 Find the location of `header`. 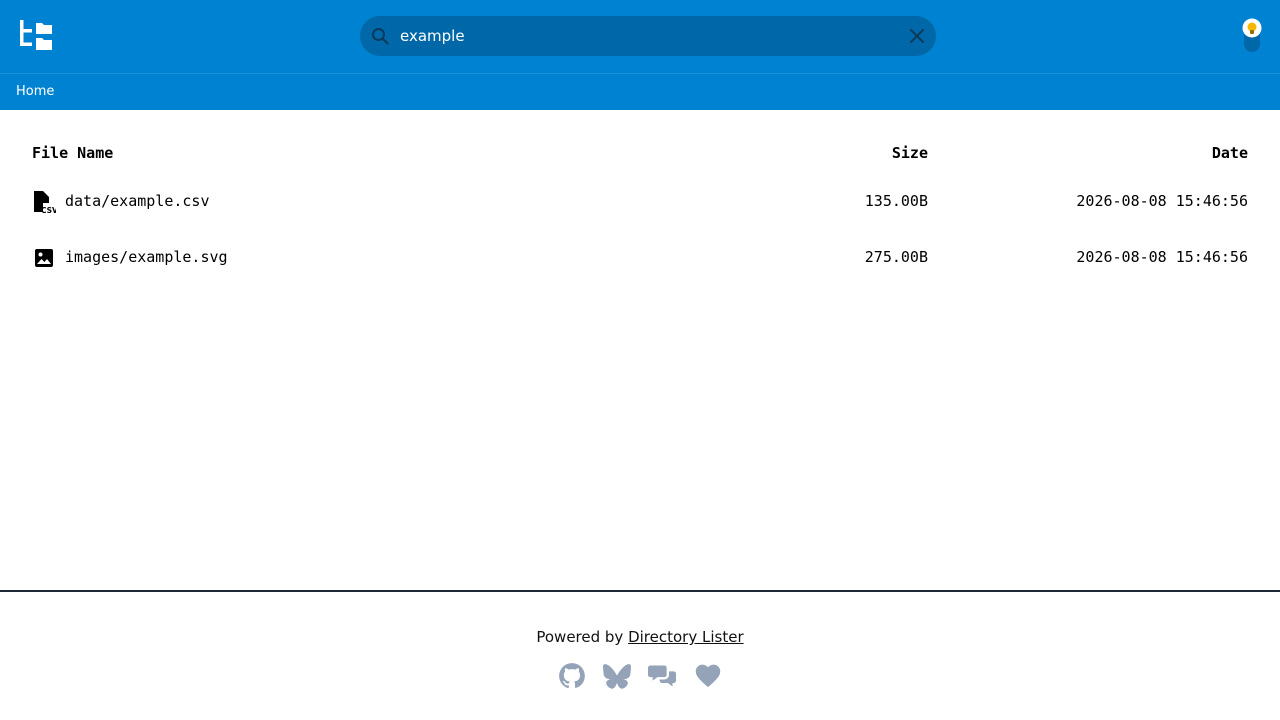

header is located at coordinates (640, 36).